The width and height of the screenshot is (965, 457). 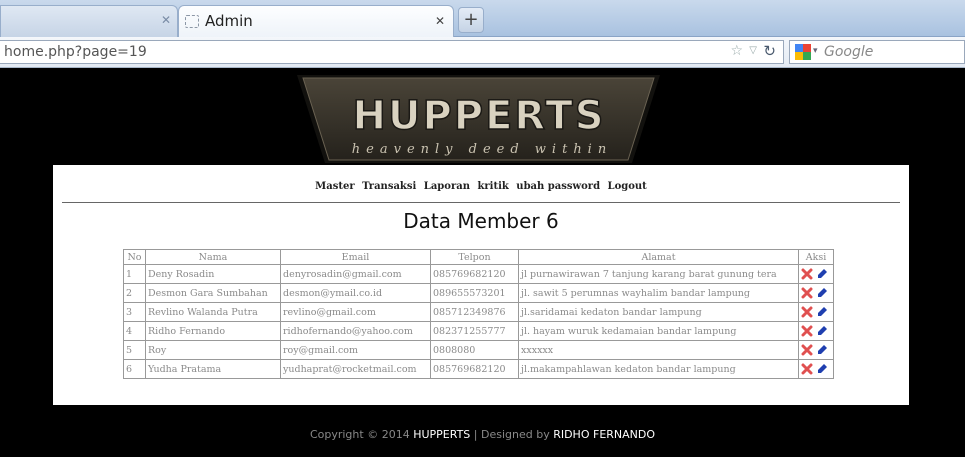 I want to click on navigation-bar: home.php?page=19 ☆ ▽ ↻ ▾ Google, so click(x=482, y=52).